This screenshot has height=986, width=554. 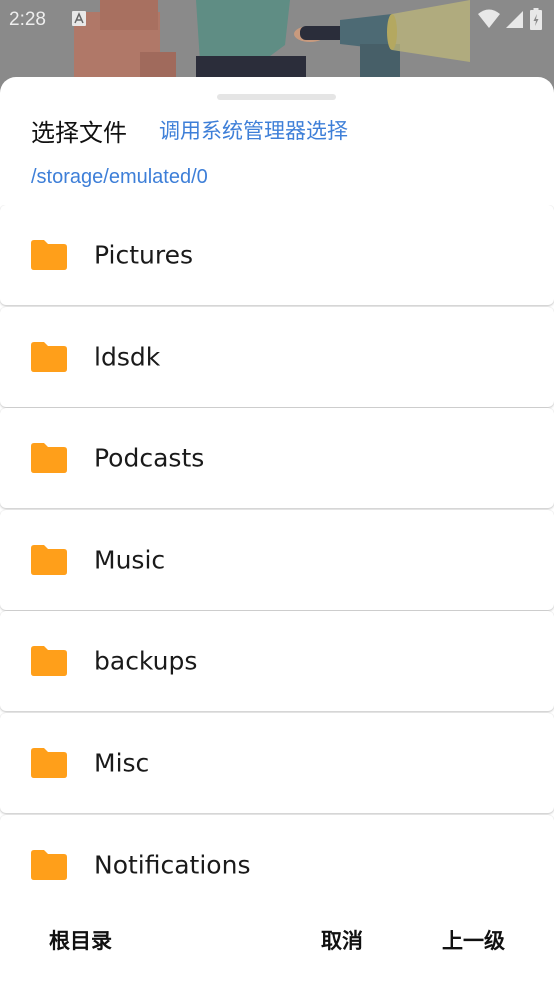 I want to click on drag-handle, so click(x=276, y=97).